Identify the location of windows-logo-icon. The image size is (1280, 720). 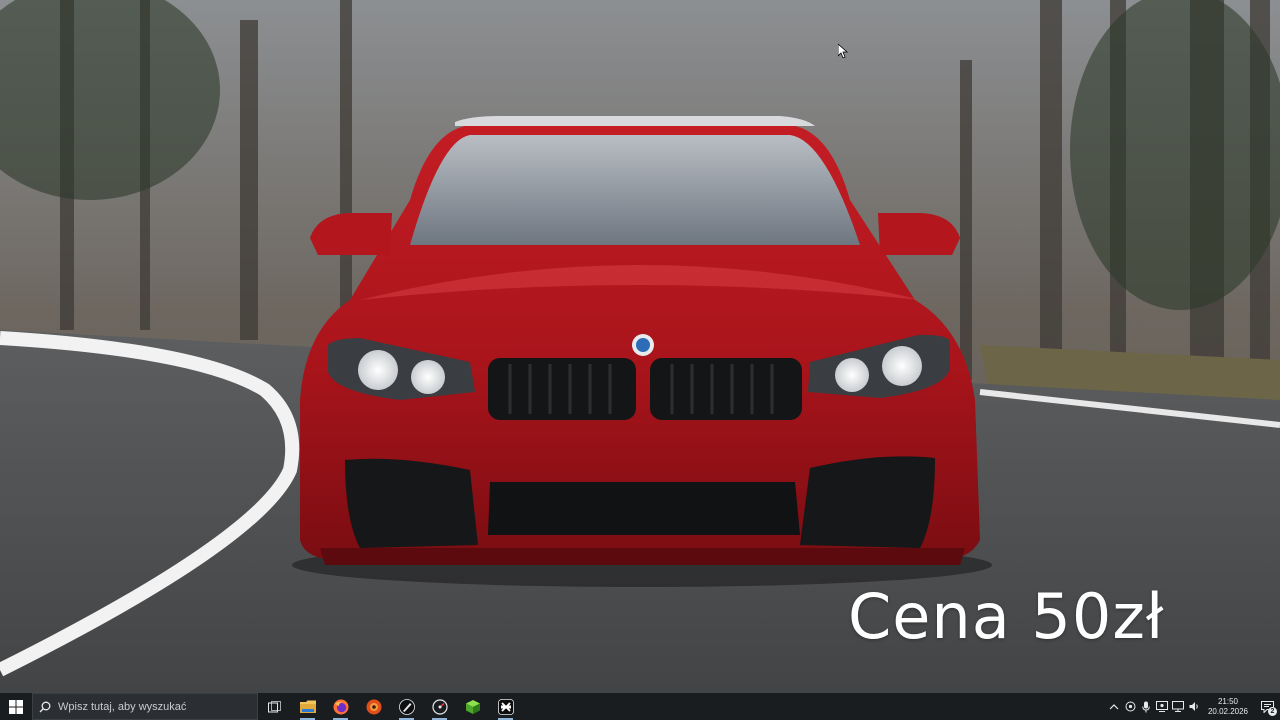
(16, 706).